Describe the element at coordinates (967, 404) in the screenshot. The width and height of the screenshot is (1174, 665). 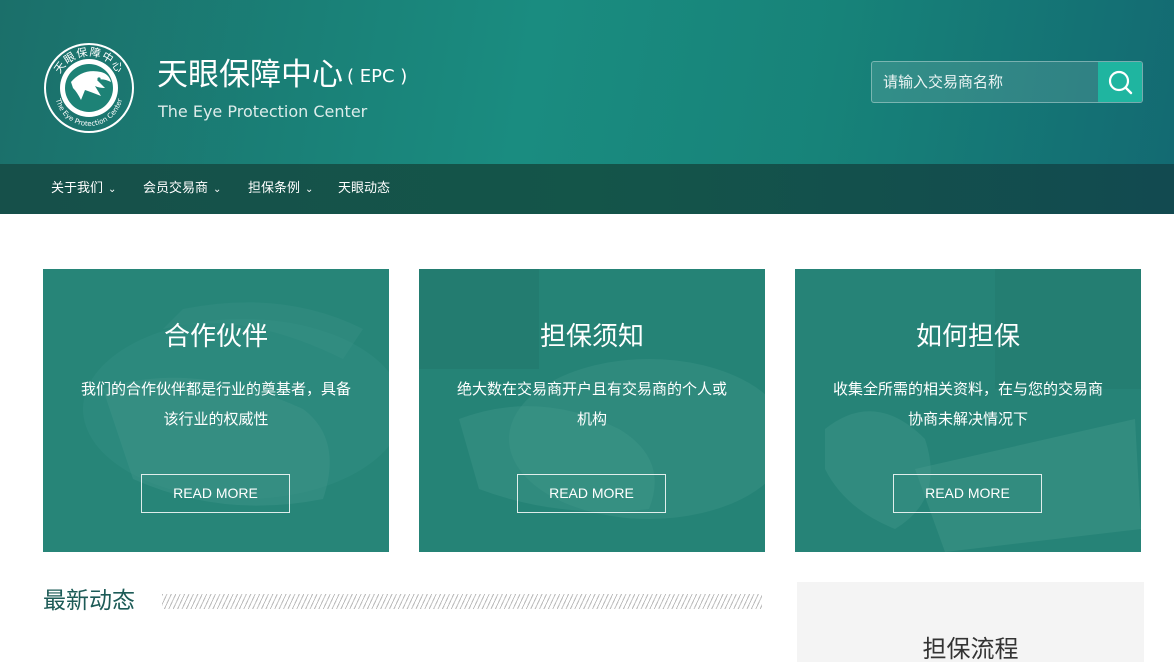
I see `card-text: 收集全所需的相关资料，在与您的交易商协商未解决情况下` at that location.